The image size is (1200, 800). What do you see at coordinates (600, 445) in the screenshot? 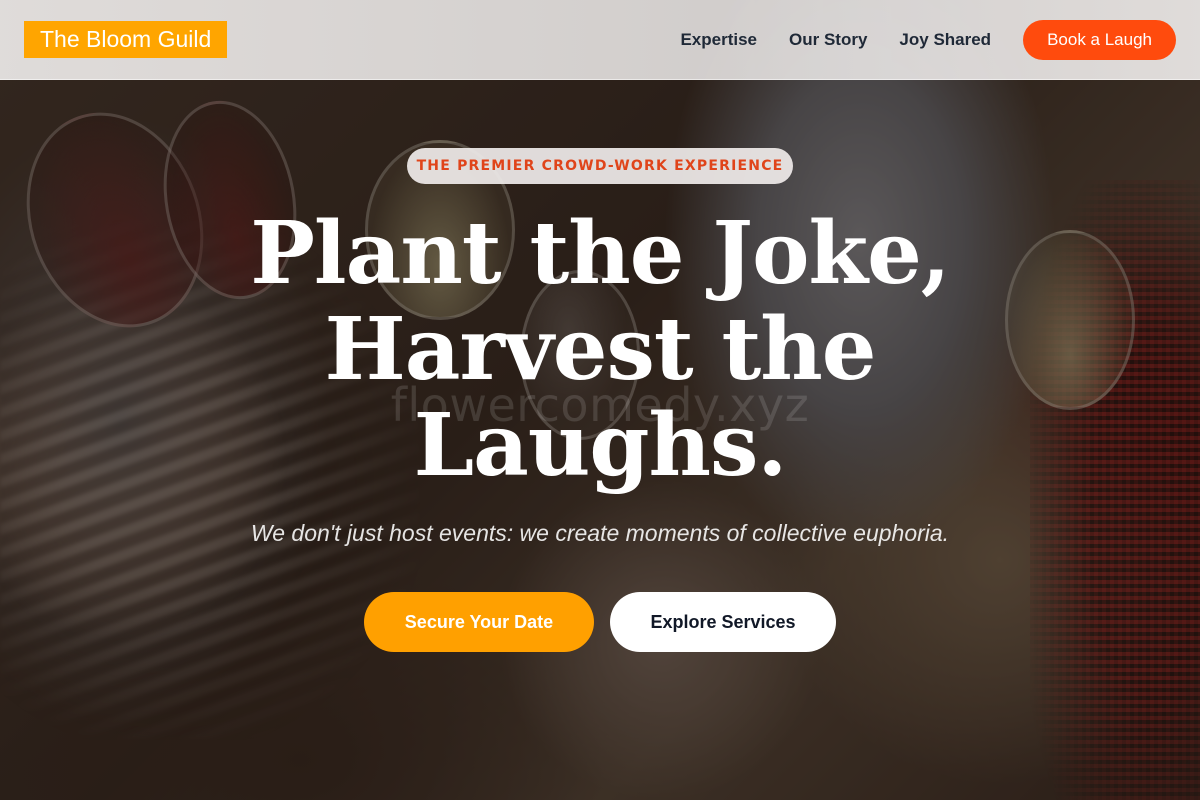
I see `headline-line: Laughs.` at bounding box center [600, 445].